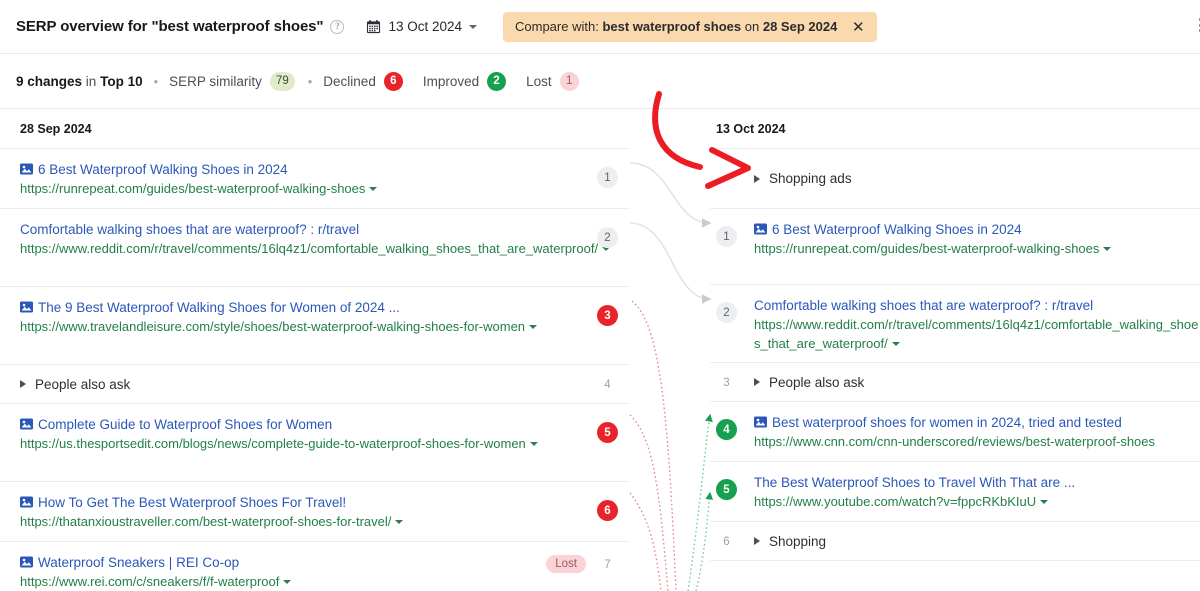  I want to click on serp-feature: Shopping ads, so click(955, 178).